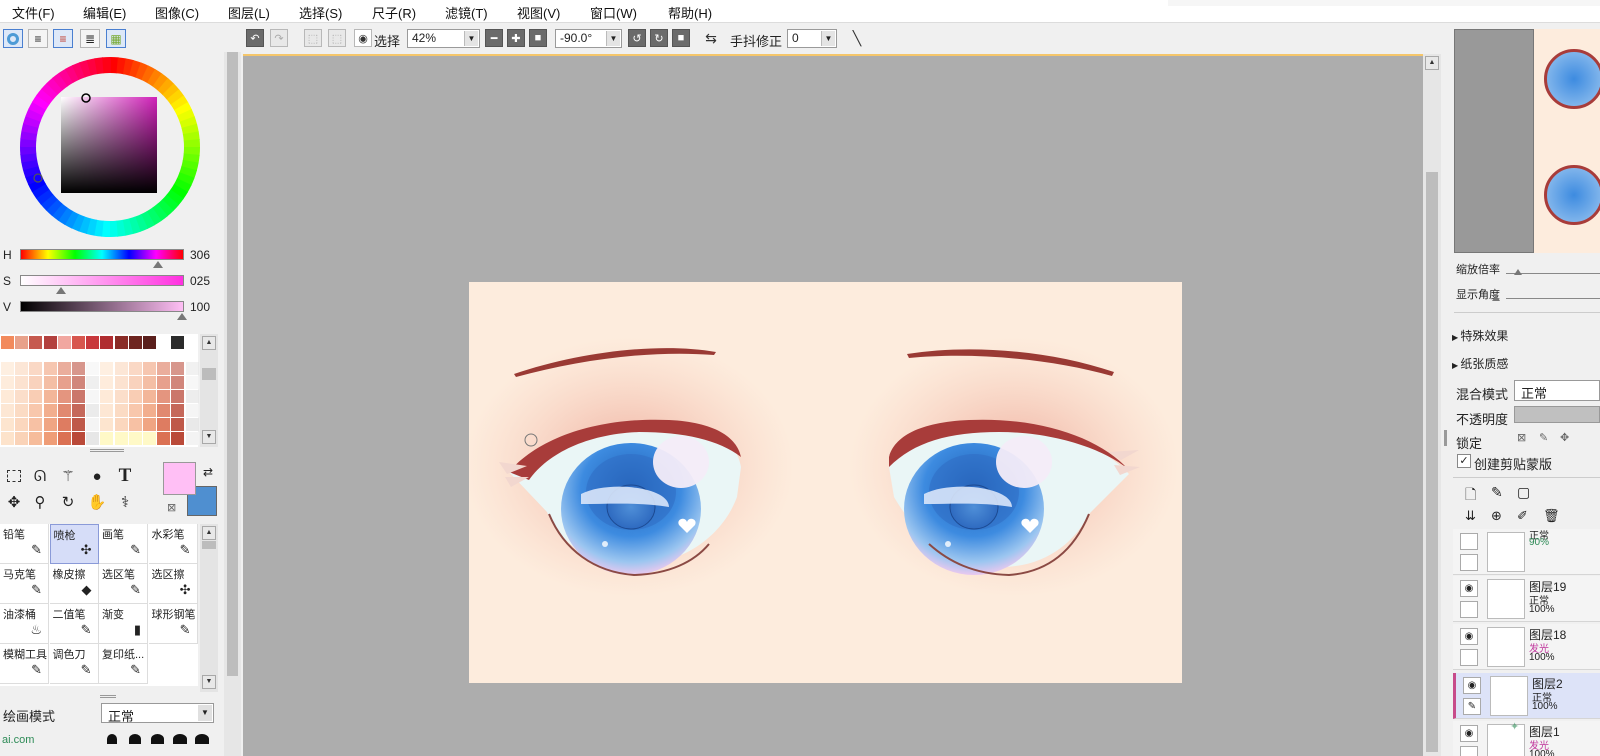 The height and width of the screenshot is (756, 1600). Describe the element at coordinates (1469, 541) in the screenshot. I see `layer-visibility-icon` at that location.